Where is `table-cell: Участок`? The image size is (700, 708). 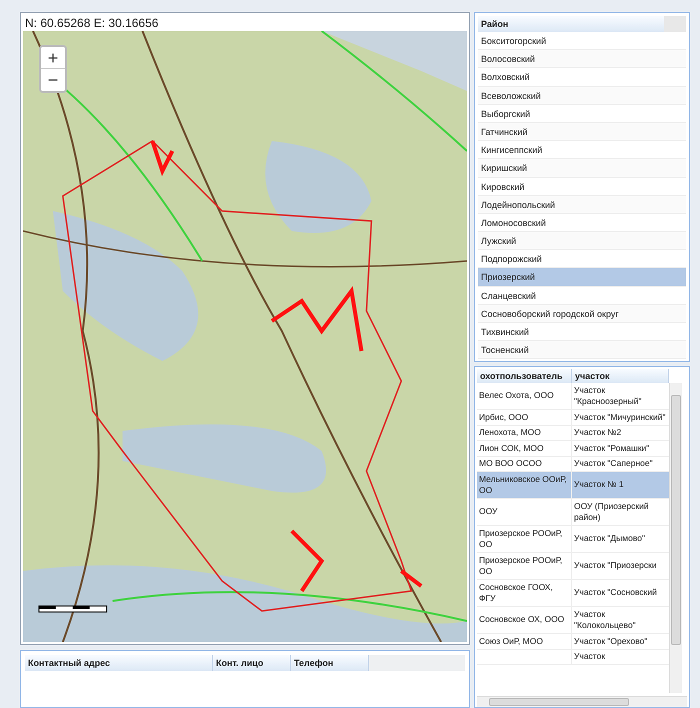 table-cell: Участок is located at coordinates (590, 656).